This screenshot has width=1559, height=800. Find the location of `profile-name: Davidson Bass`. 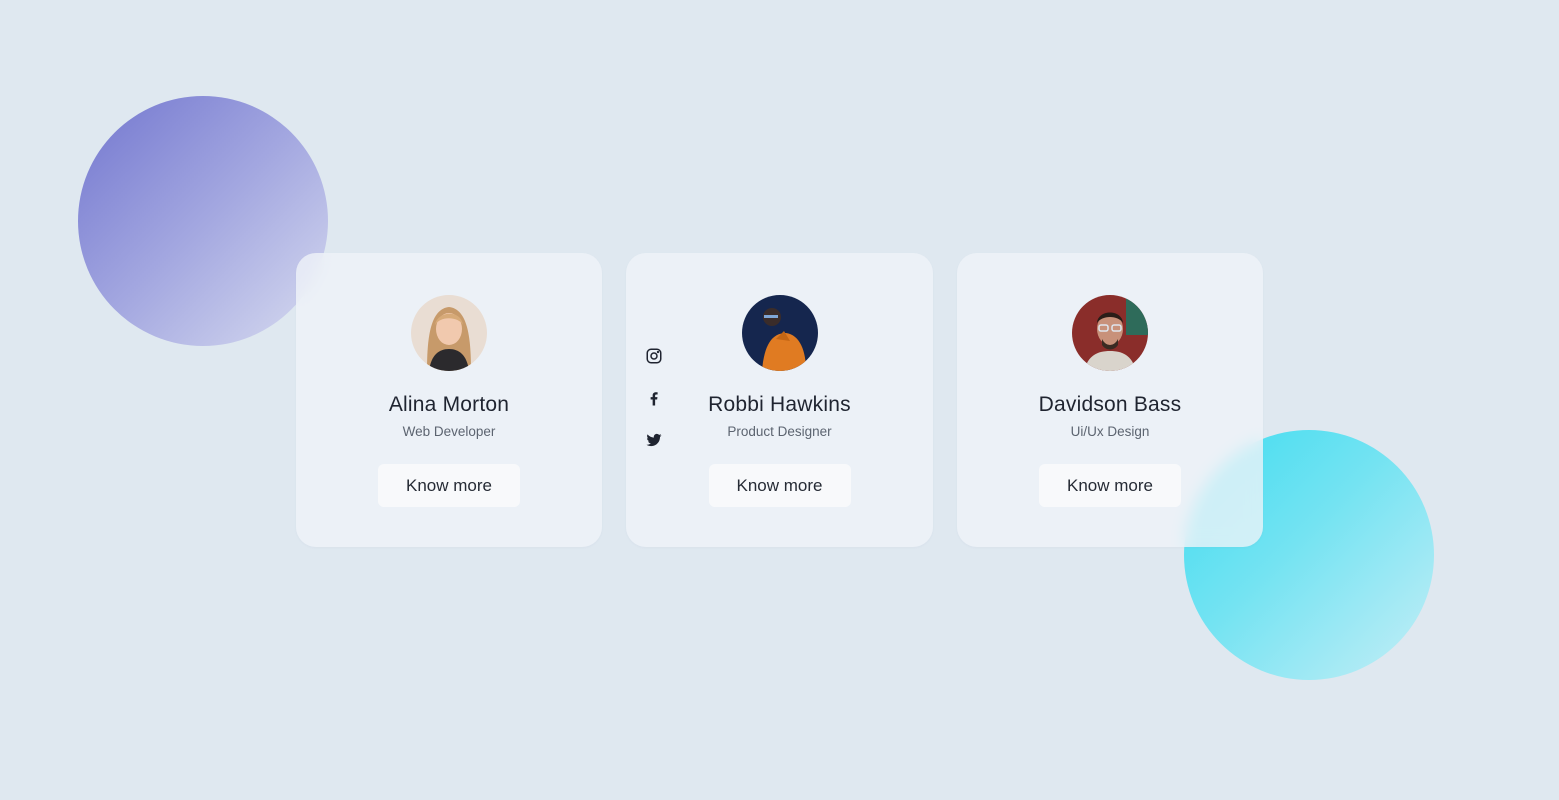

profile-name: Davidson Bass is located at coordinates (1110, 404).